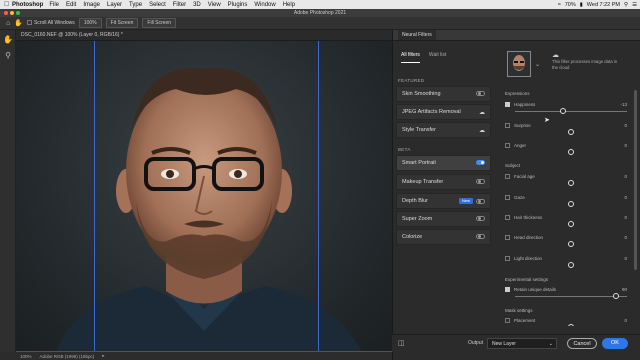 The image size is (640, 360). What do you see at coordinates (103, 356) in the screenshot?
I see `chevron-right-icon: ▸` at bounding box center [103, 356].